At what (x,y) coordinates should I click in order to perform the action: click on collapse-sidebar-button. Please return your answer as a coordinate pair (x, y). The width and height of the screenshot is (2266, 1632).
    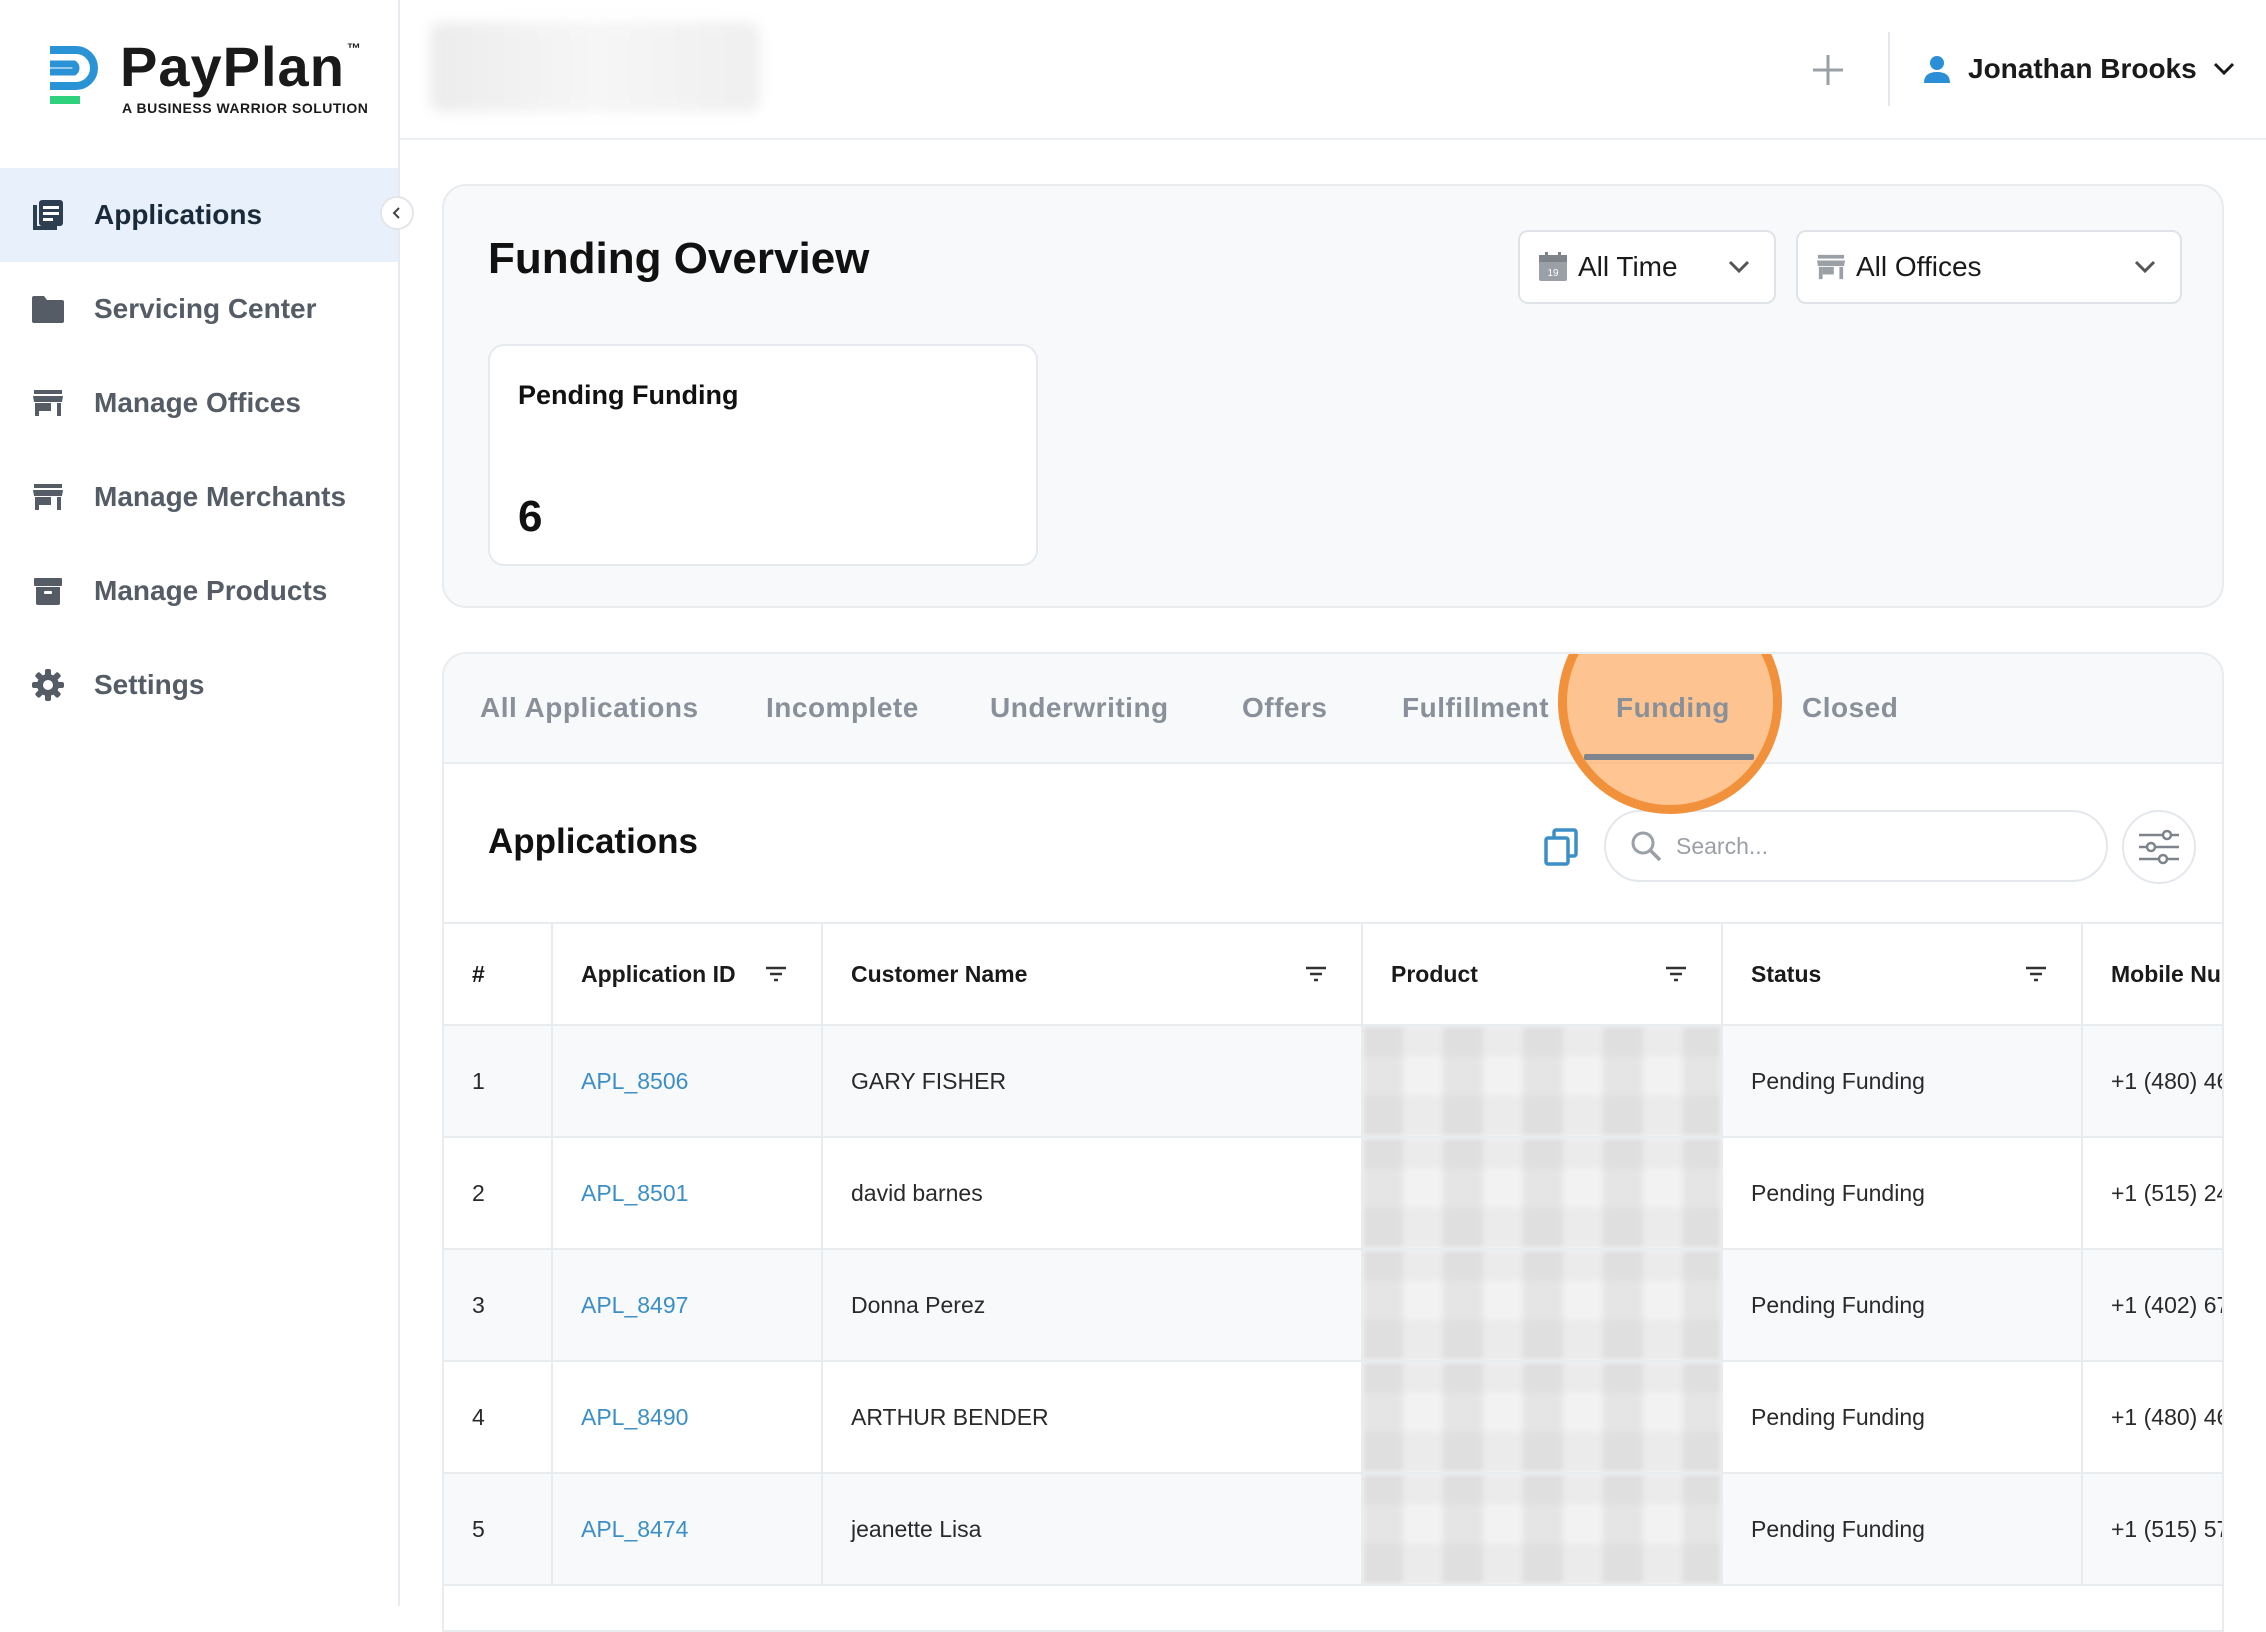
    Looking at the image, I should click on (397, 213).